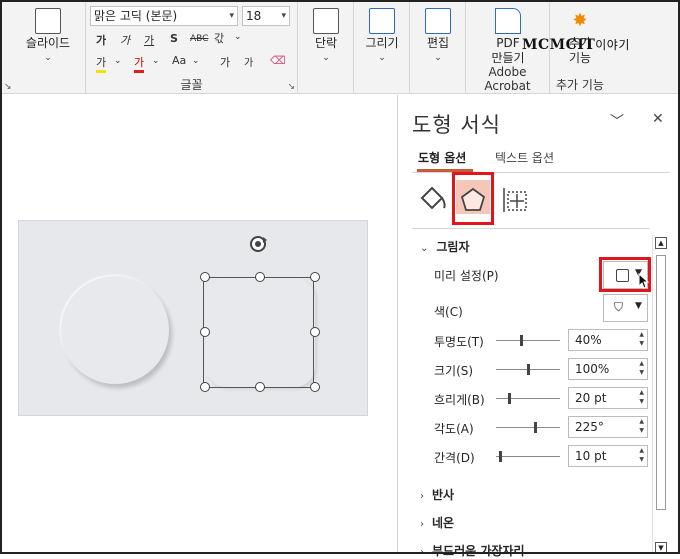 This screenshot has width=680, height=559. What do you see at coordinates (528, 427) in the screenshot?
I see `angle-slider` at bounding box center [528, 427].